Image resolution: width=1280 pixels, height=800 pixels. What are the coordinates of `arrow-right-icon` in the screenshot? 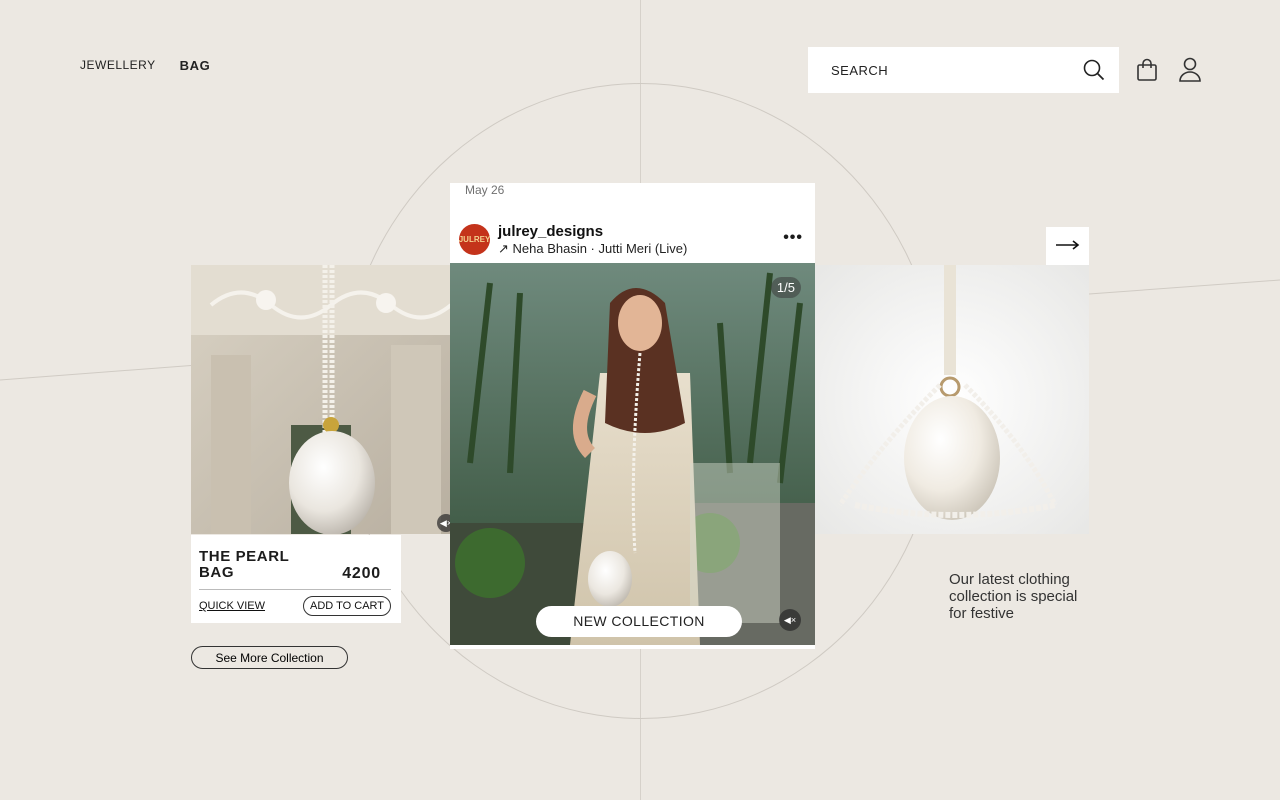 It's located at (1067, 246).